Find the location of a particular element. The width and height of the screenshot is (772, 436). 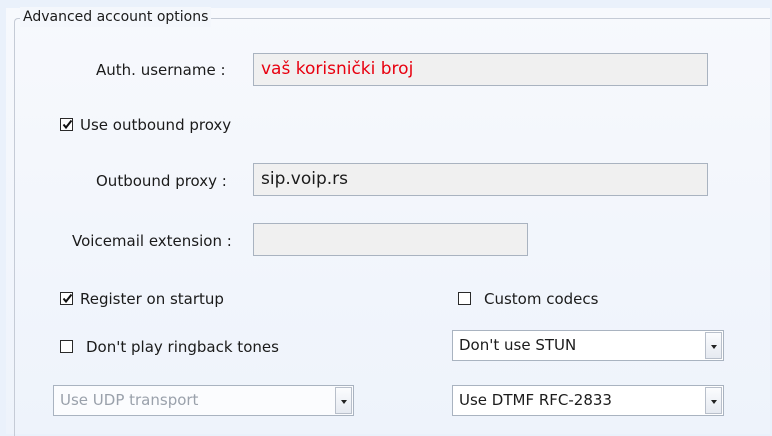

auth-username-label: Auth. username : is located at coordinates (161, 70).